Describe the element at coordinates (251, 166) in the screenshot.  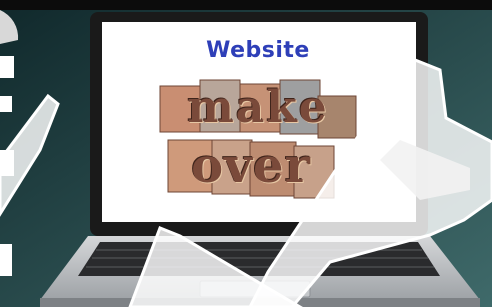
I see `word-over-text: over` at that location.